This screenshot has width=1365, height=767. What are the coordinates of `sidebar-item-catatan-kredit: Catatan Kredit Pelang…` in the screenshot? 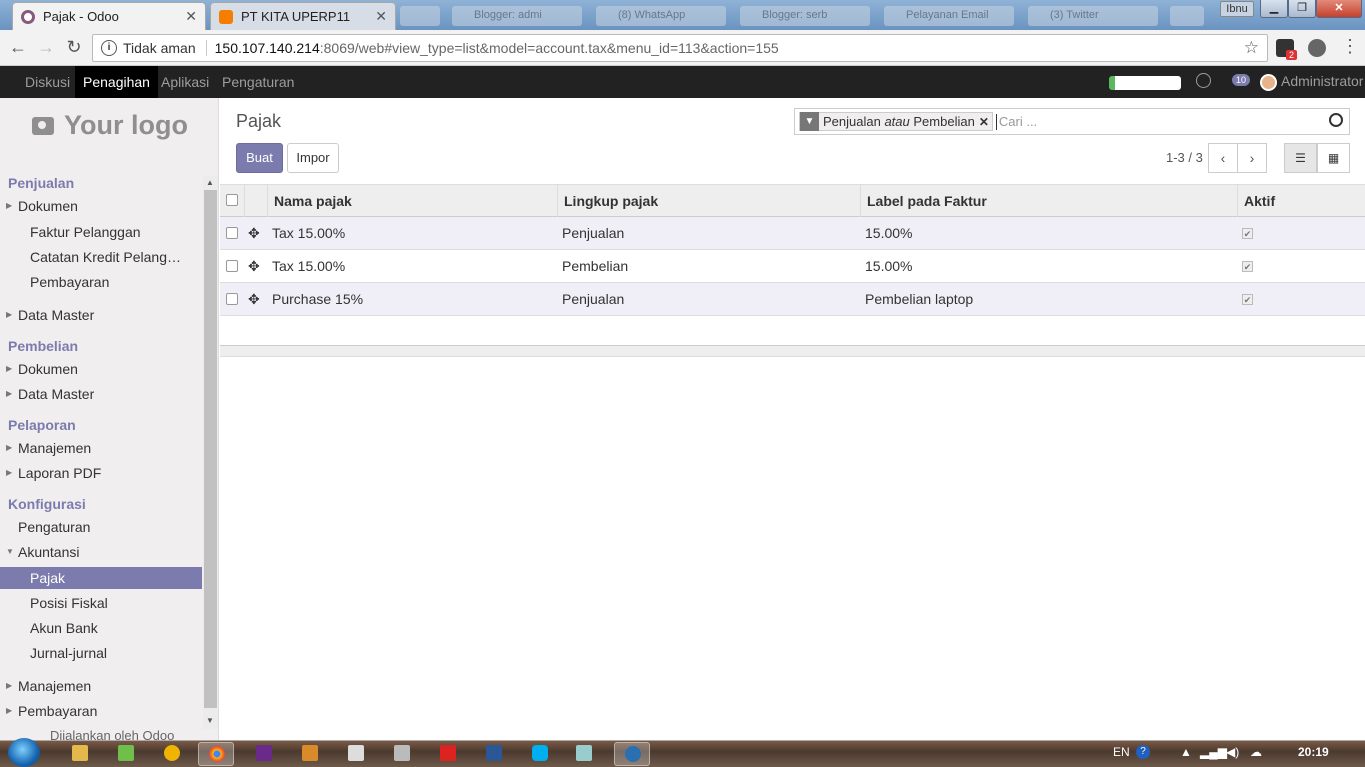 It's located at (101, 257).